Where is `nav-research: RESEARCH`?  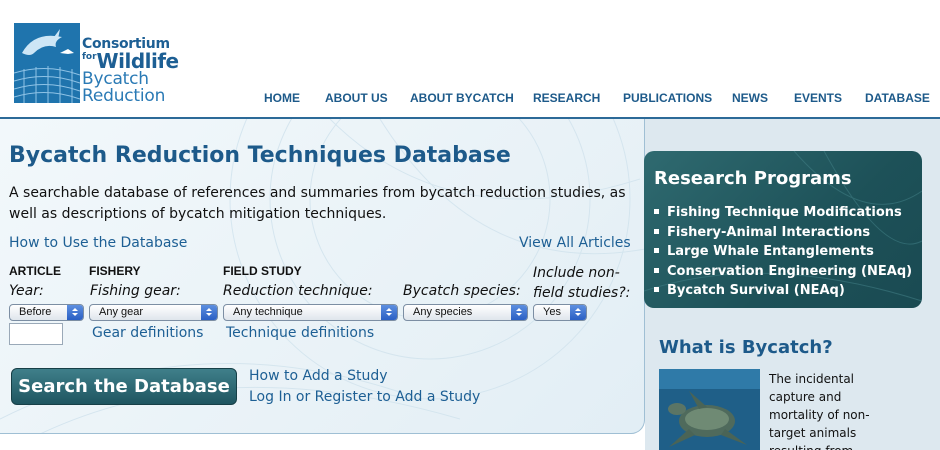
nav-research: RESEARCH is located at coordinates (566, 98).